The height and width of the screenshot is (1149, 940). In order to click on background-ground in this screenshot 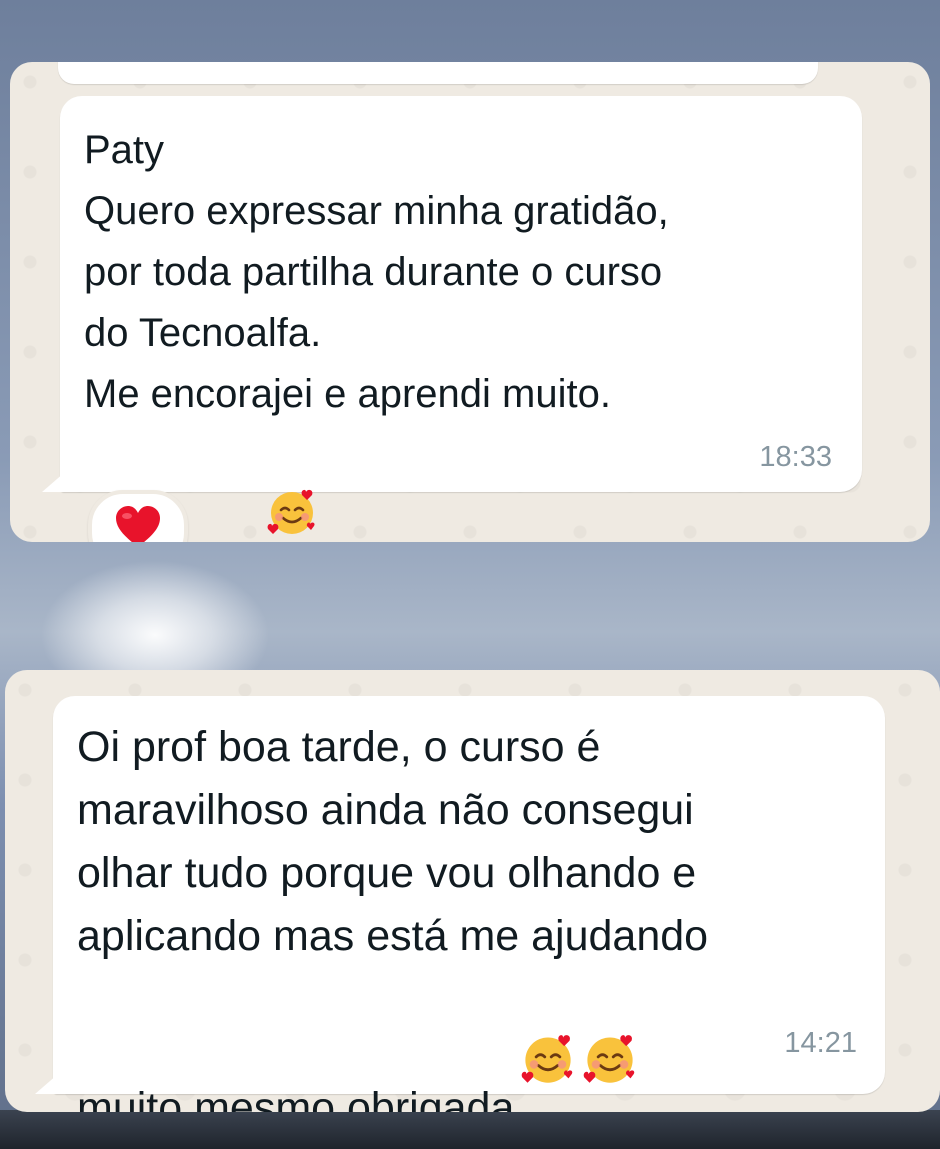, I will do `click(470, 1129)`.